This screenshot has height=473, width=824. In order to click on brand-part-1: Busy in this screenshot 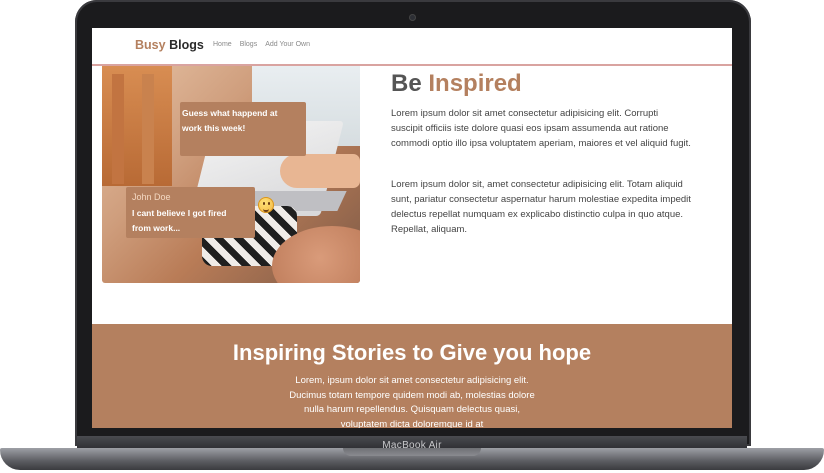, I will do `click(150, 45)`.